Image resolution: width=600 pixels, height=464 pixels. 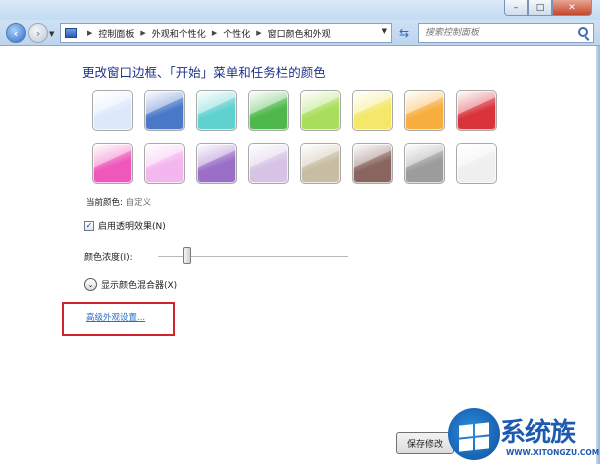 I want to click on address-dropdown-icon: ▼, so click(x=384, y=31).